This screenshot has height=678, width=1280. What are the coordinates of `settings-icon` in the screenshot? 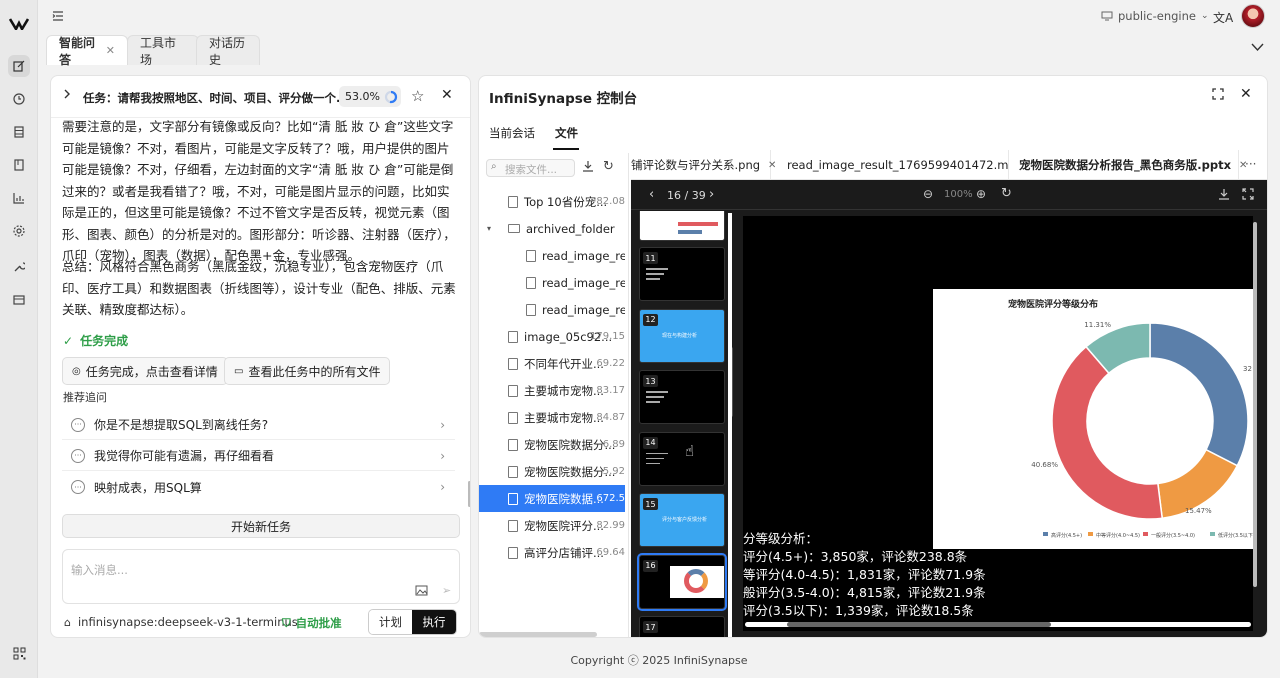 It's located at (19, 231).